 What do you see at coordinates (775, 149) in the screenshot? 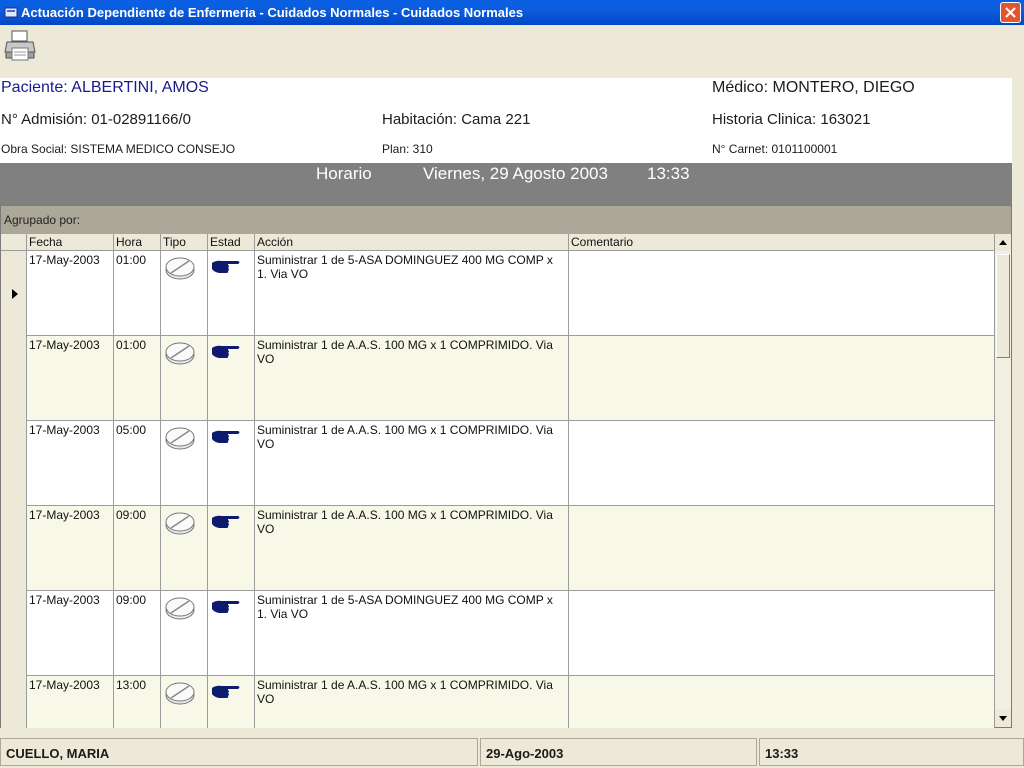
I see `card-number: N° Carnet: 0101100001` at bounding box center [775, 149].